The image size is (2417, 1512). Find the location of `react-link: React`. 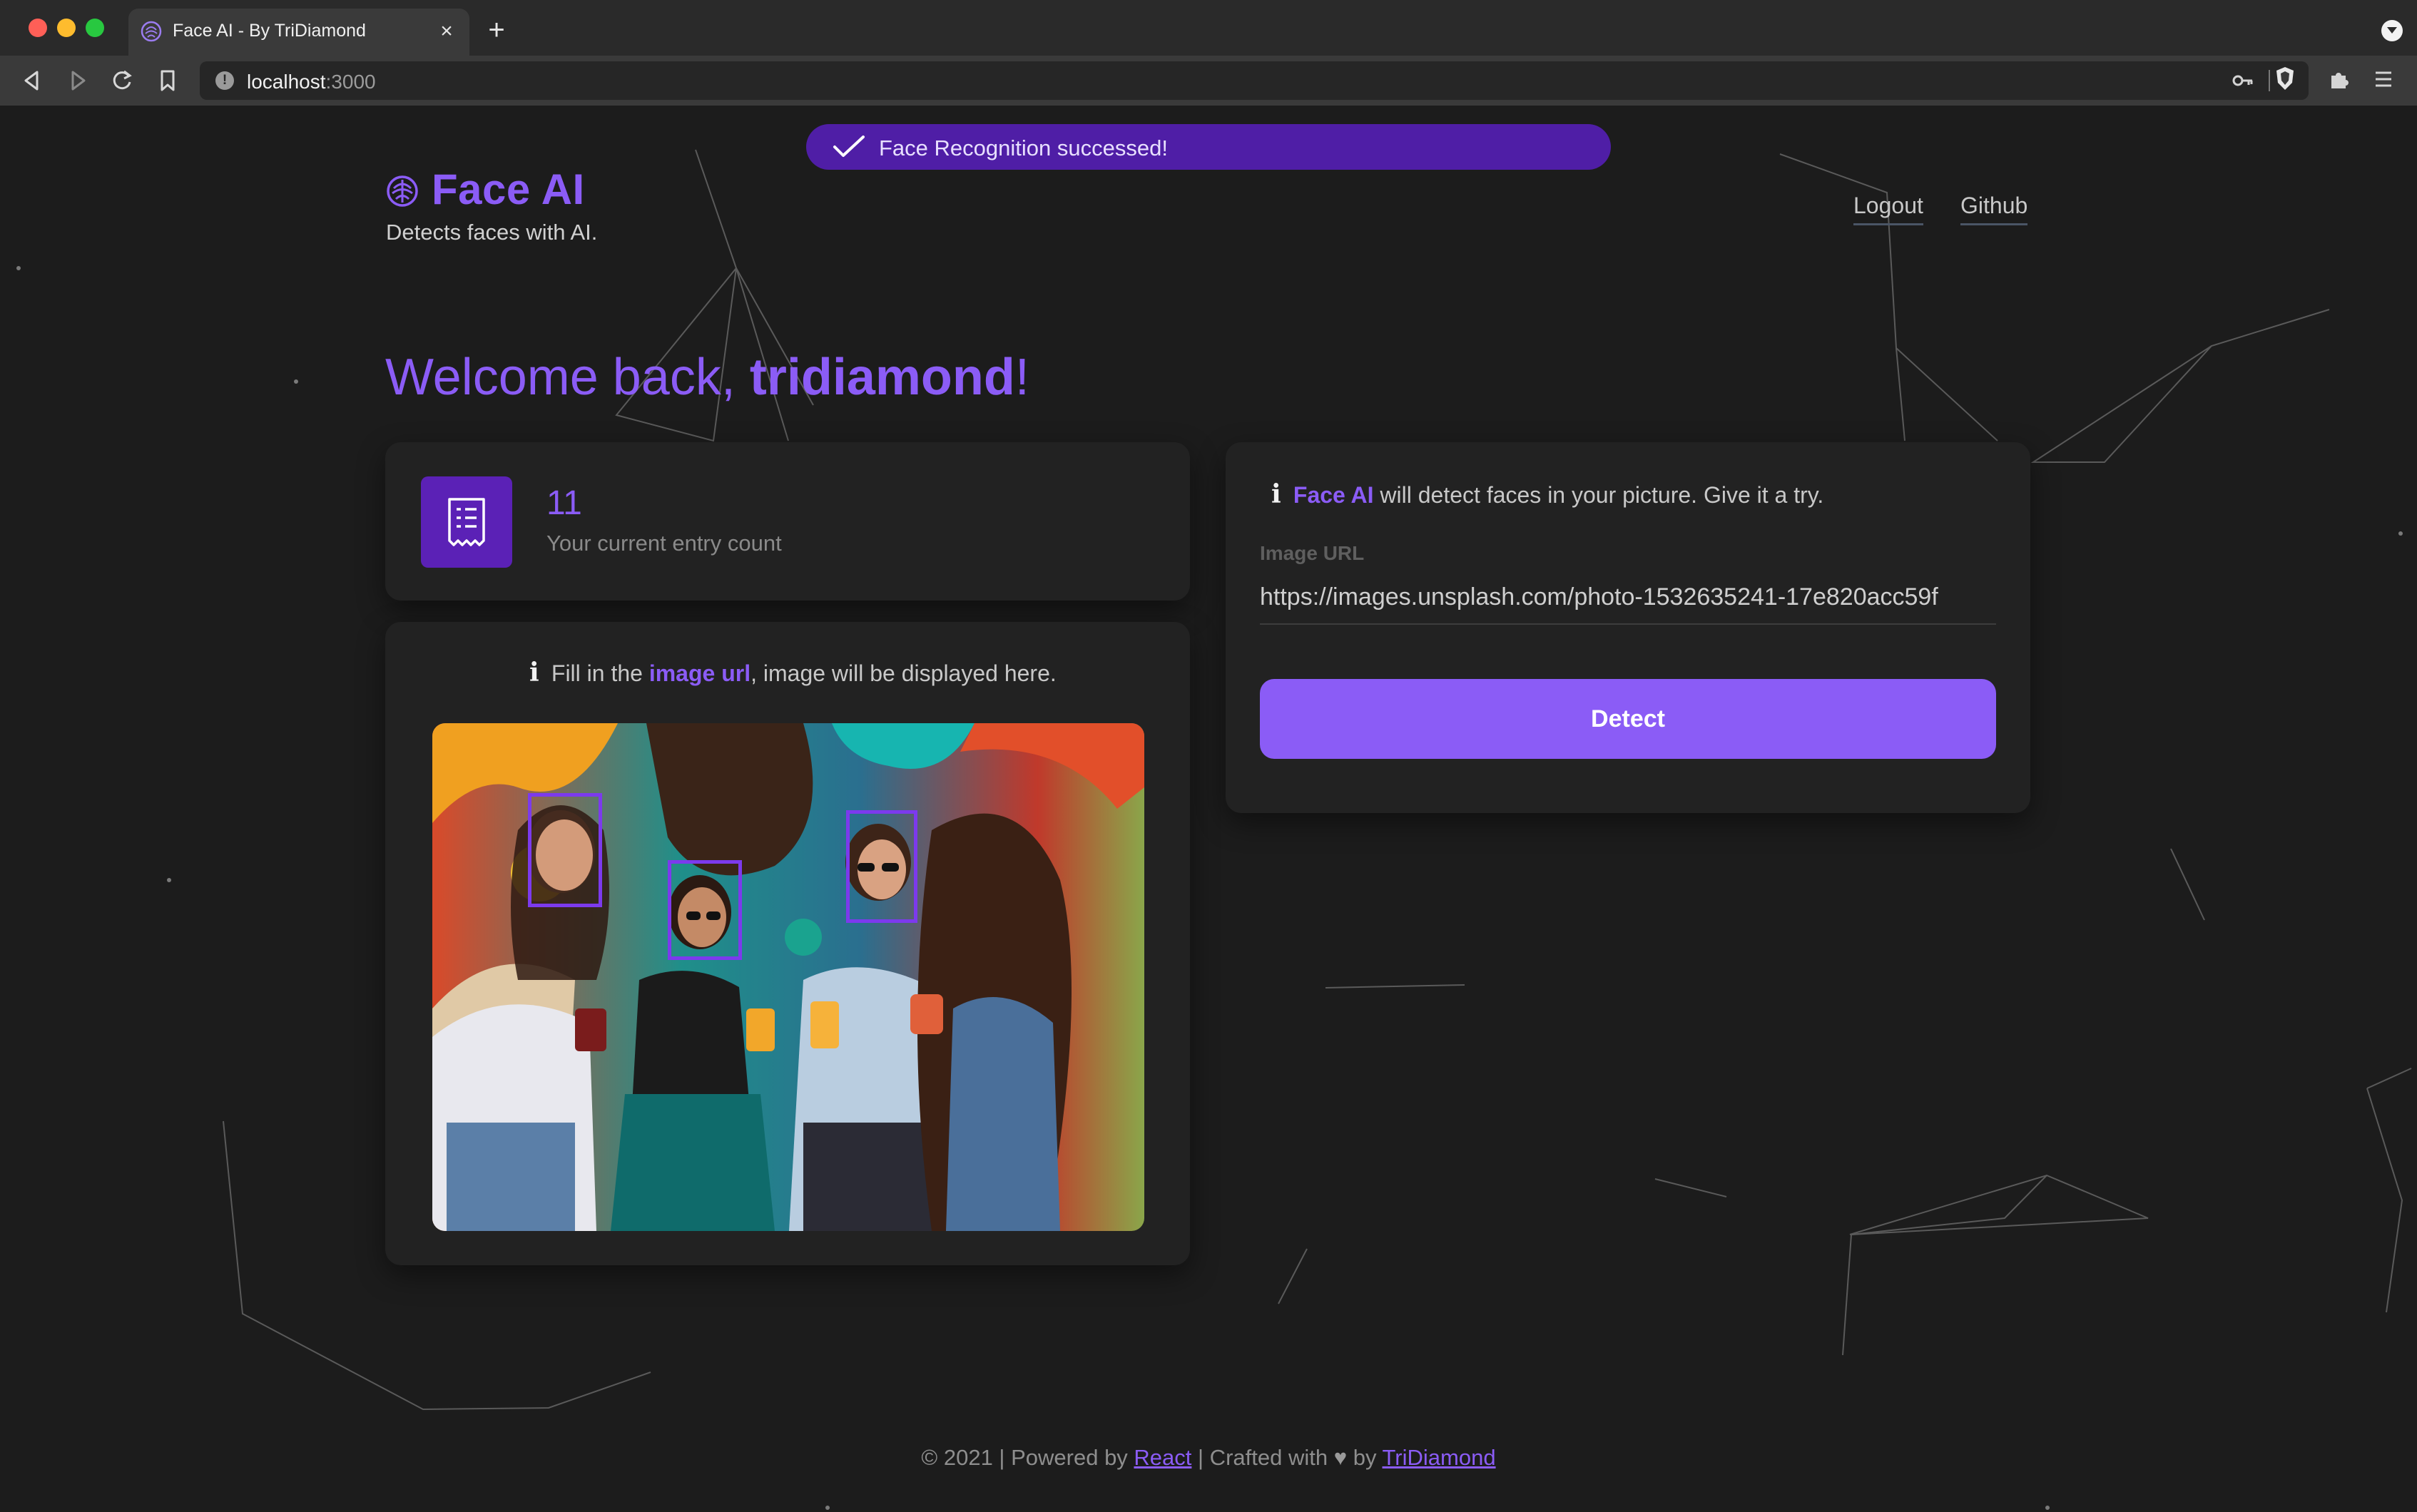

react-link: React is located at coordinates (1162, 1457).